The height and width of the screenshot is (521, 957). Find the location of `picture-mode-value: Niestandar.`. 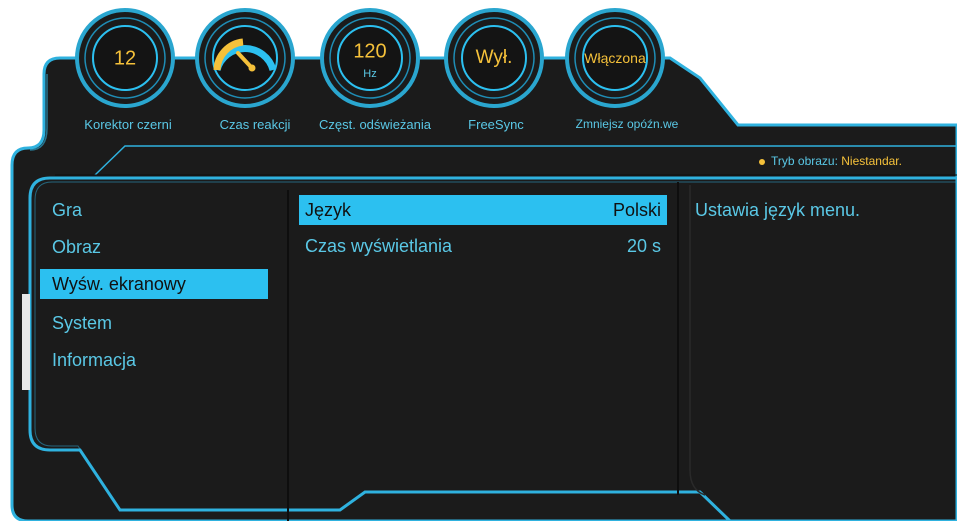

picture-mode-value: Niestandar. is located at coordinates (871, 161).